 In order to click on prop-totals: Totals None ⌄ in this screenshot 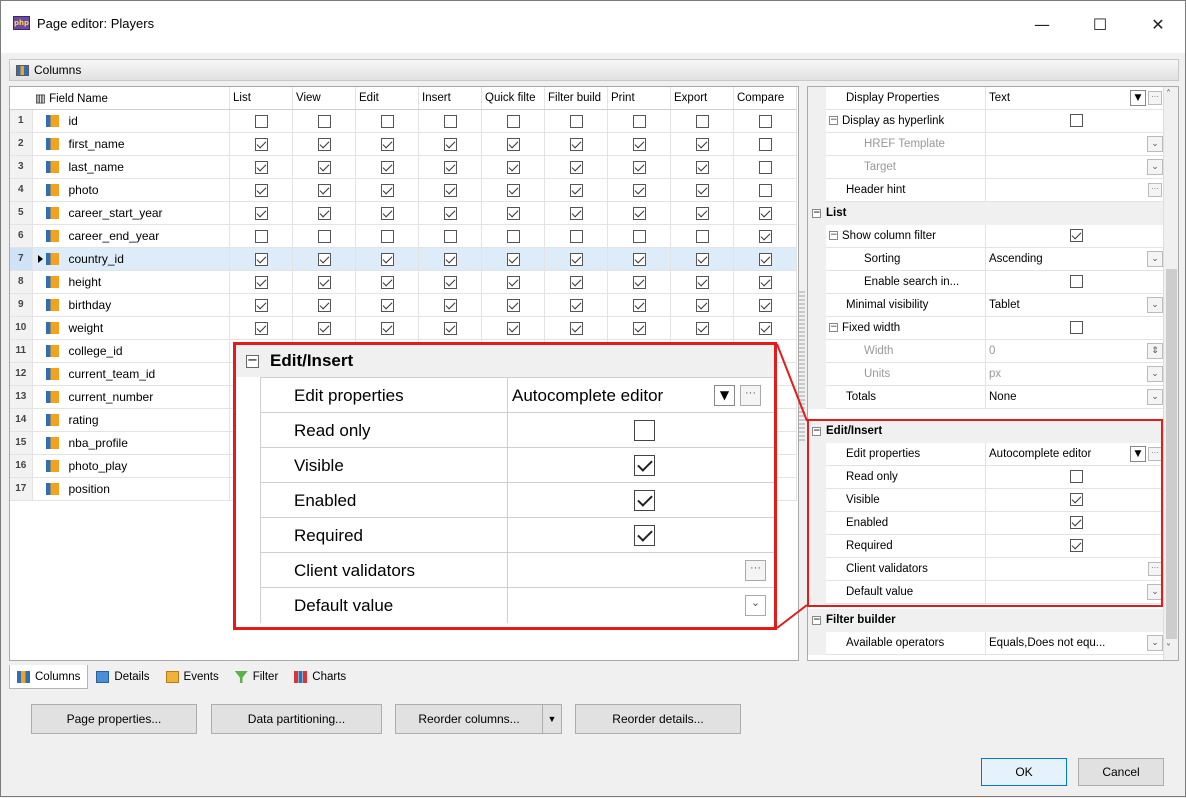, I will do `click(986, 397)`.